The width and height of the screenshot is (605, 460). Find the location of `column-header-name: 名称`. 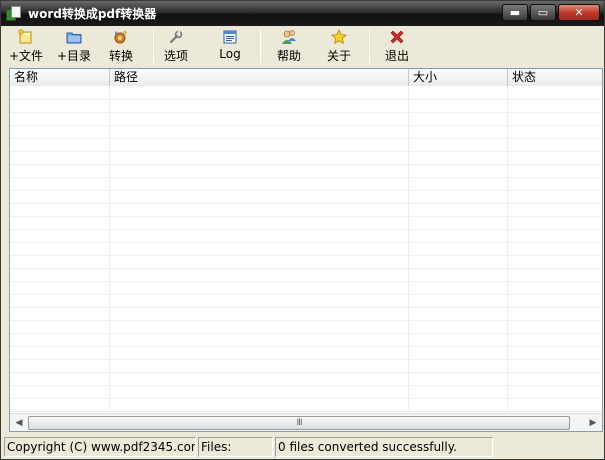

column-header-name: 名称 is located at coordinates (60, 77).